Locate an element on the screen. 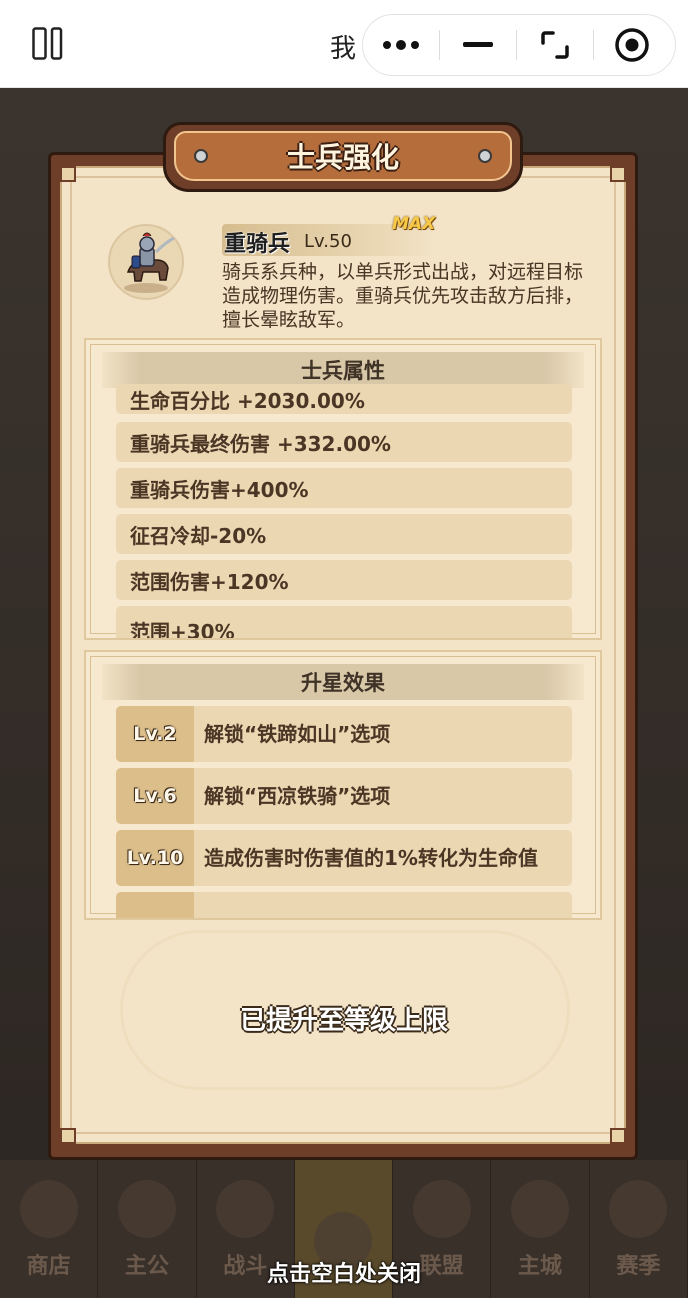 The width and height of the screenshot is (688, 1298). title-banner-inner: 士兵强化 is located at coordinates (343, 156).